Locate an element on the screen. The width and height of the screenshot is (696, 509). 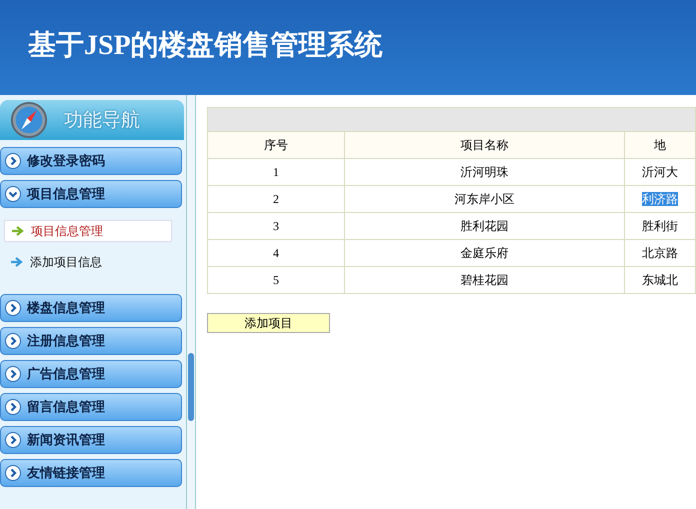
table-cell: 3 is located at coordinates (276, 226).